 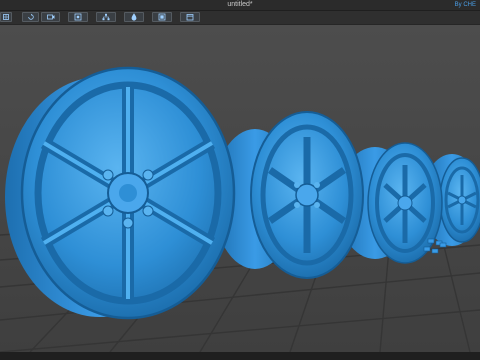 I want to click on frame-icon, so click(x=162, y=17).